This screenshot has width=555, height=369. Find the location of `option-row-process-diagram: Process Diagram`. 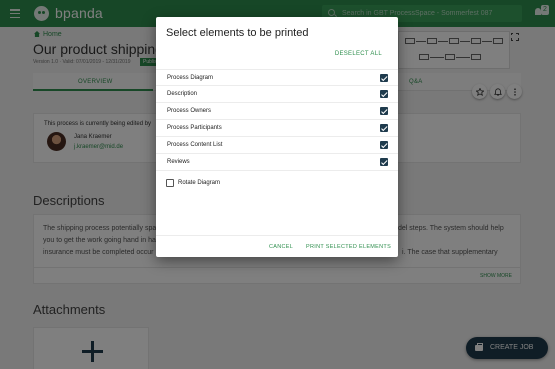

option-row-process-diagram: Process Diagram is located at coordinates (277, 77).